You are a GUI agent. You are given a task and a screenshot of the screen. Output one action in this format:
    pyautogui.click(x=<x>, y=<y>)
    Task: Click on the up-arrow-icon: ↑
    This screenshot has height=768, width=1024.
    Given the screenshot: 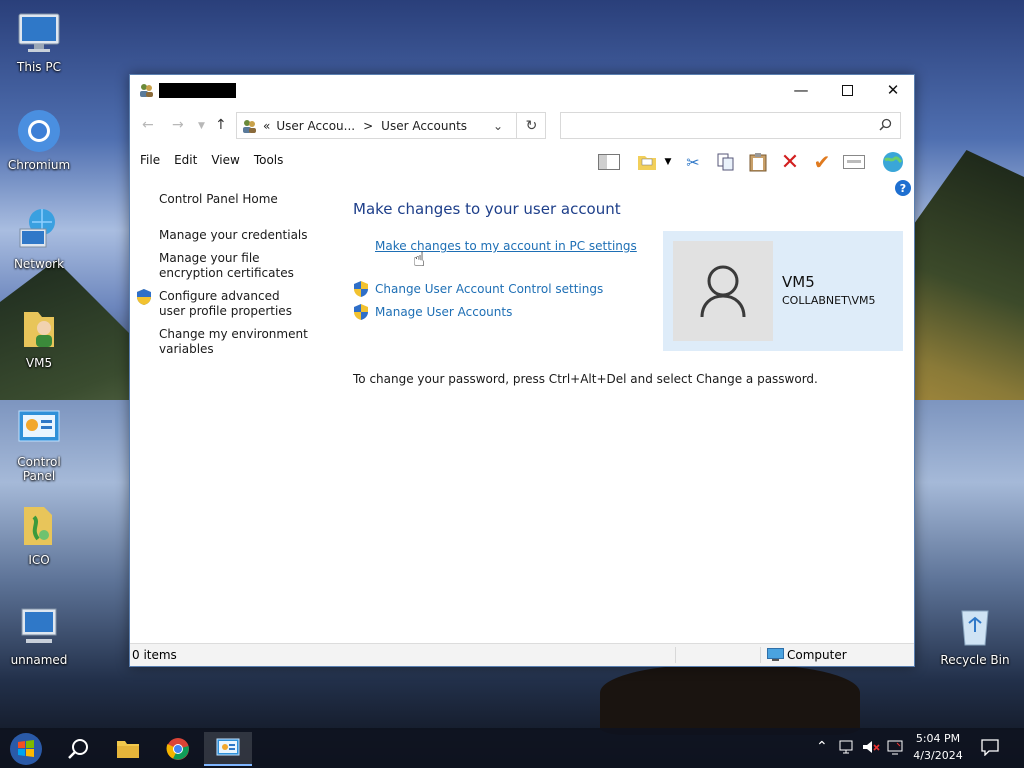 What is the action you would take?
    pyautogui.click(x=221, y=125)
    